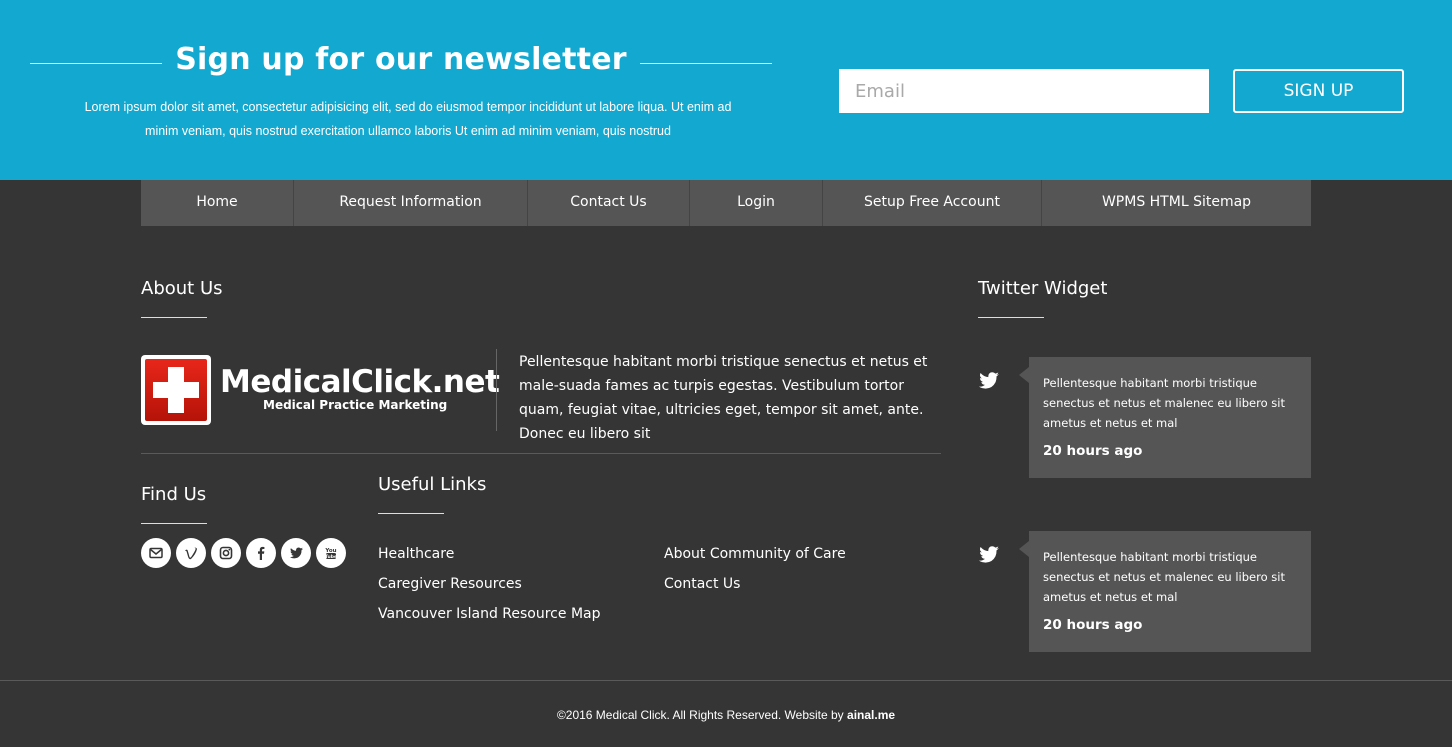 Image resolution: width=1452 pixels, height=747 pixels. I want to click on nav-item-home: Home, so click(217, 203).